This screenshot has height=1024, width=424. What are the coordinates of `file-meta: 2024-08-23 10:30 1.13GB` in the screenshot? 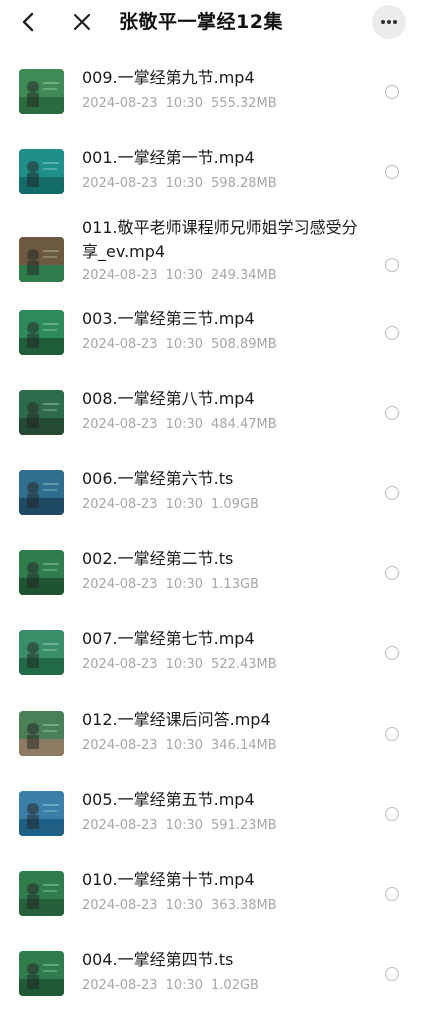 It's located at (174, 585).